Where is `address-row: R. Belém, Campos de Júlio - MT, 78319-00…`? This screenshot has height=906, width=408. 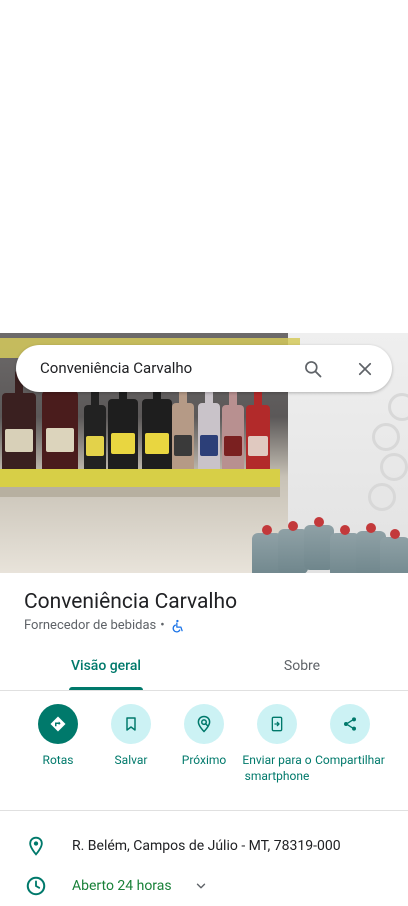 address-row: R. Belém, Campos de Júlio - MT, 78319-00… is located at coordinates (204, 846).